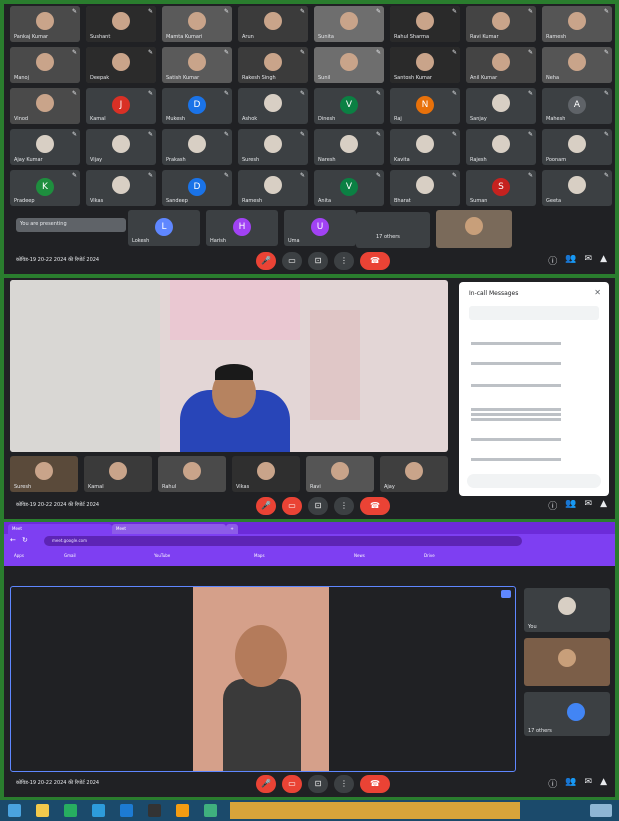 The image size is (619, 821). What do you see at coordinates (162, 555) in the screenshot?
I see `bookmark-item: YouTube` at bounding box center [162, 555].